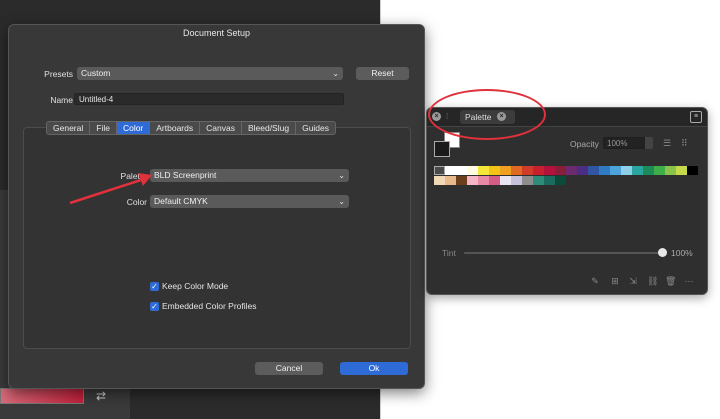 This screenshot has height=419, width=720. I want to click on color-select: Default CMYK ⌄, so click(249, 201).